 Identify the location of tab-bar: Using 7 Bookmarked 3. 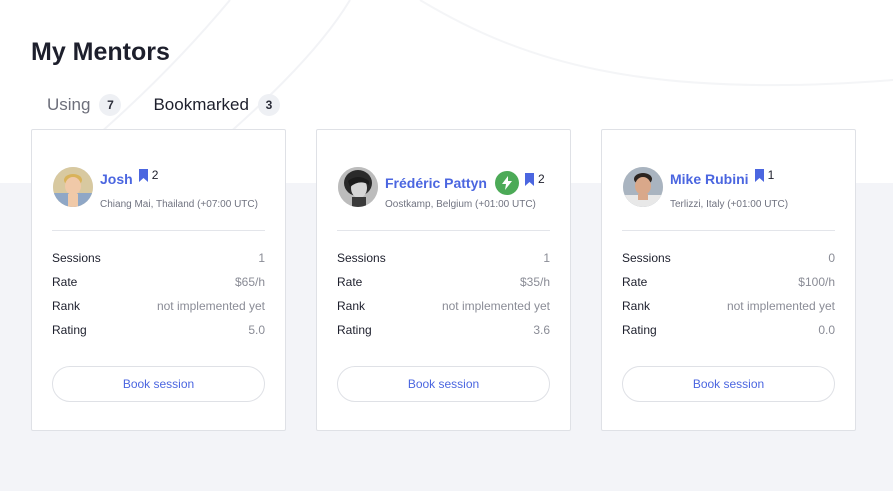
(163, 105).